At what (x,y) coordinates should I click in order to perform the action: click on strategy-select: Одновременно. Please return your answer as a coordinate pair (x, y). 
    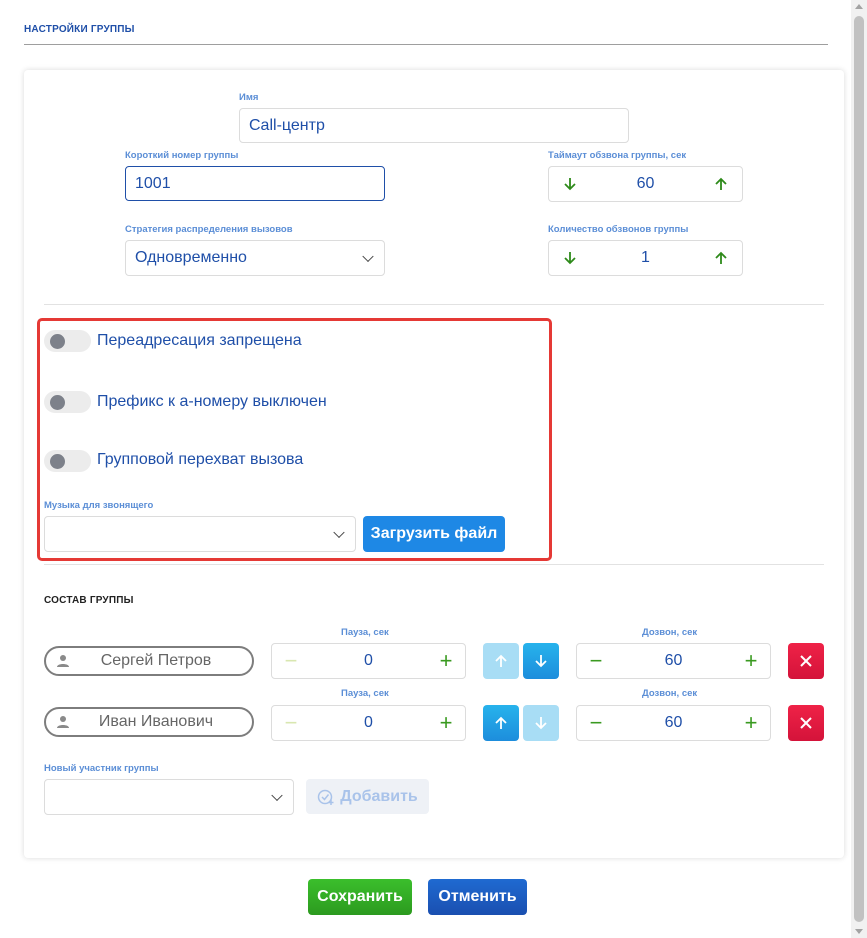
    Looking at the image, I should click on (255, 258).